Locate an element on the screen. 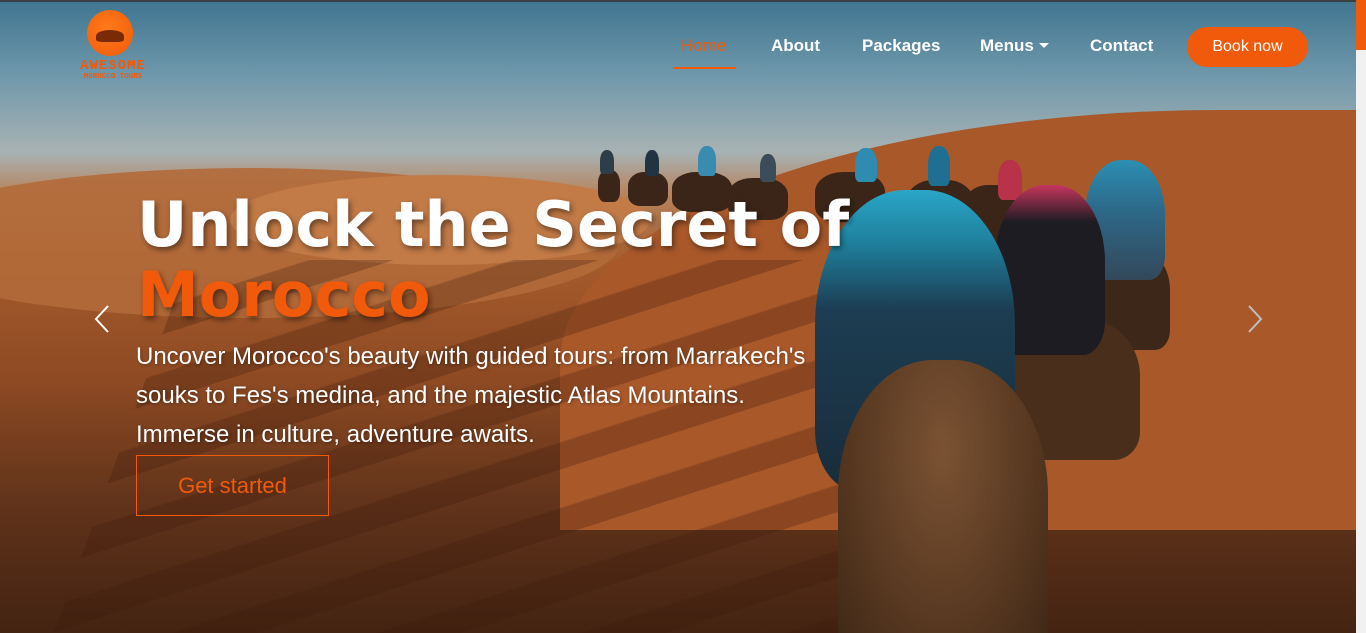 The height and width of the screenshot is (633, 1366). page-scrollbar is located at coordinates (1361, 316).